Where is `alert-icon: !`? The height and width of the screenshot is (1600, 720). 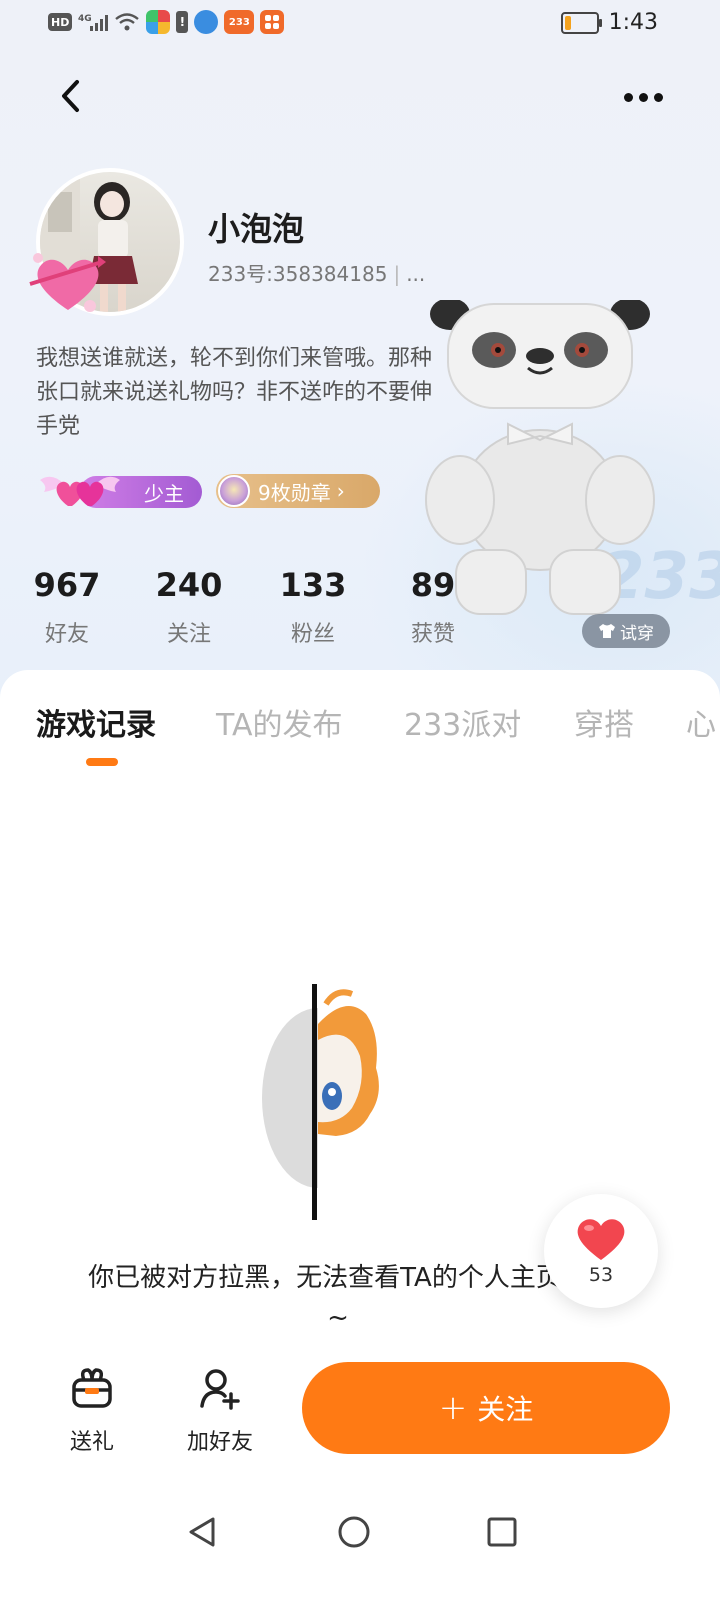
alert-icon: ! is located at coordinates (182, 22).